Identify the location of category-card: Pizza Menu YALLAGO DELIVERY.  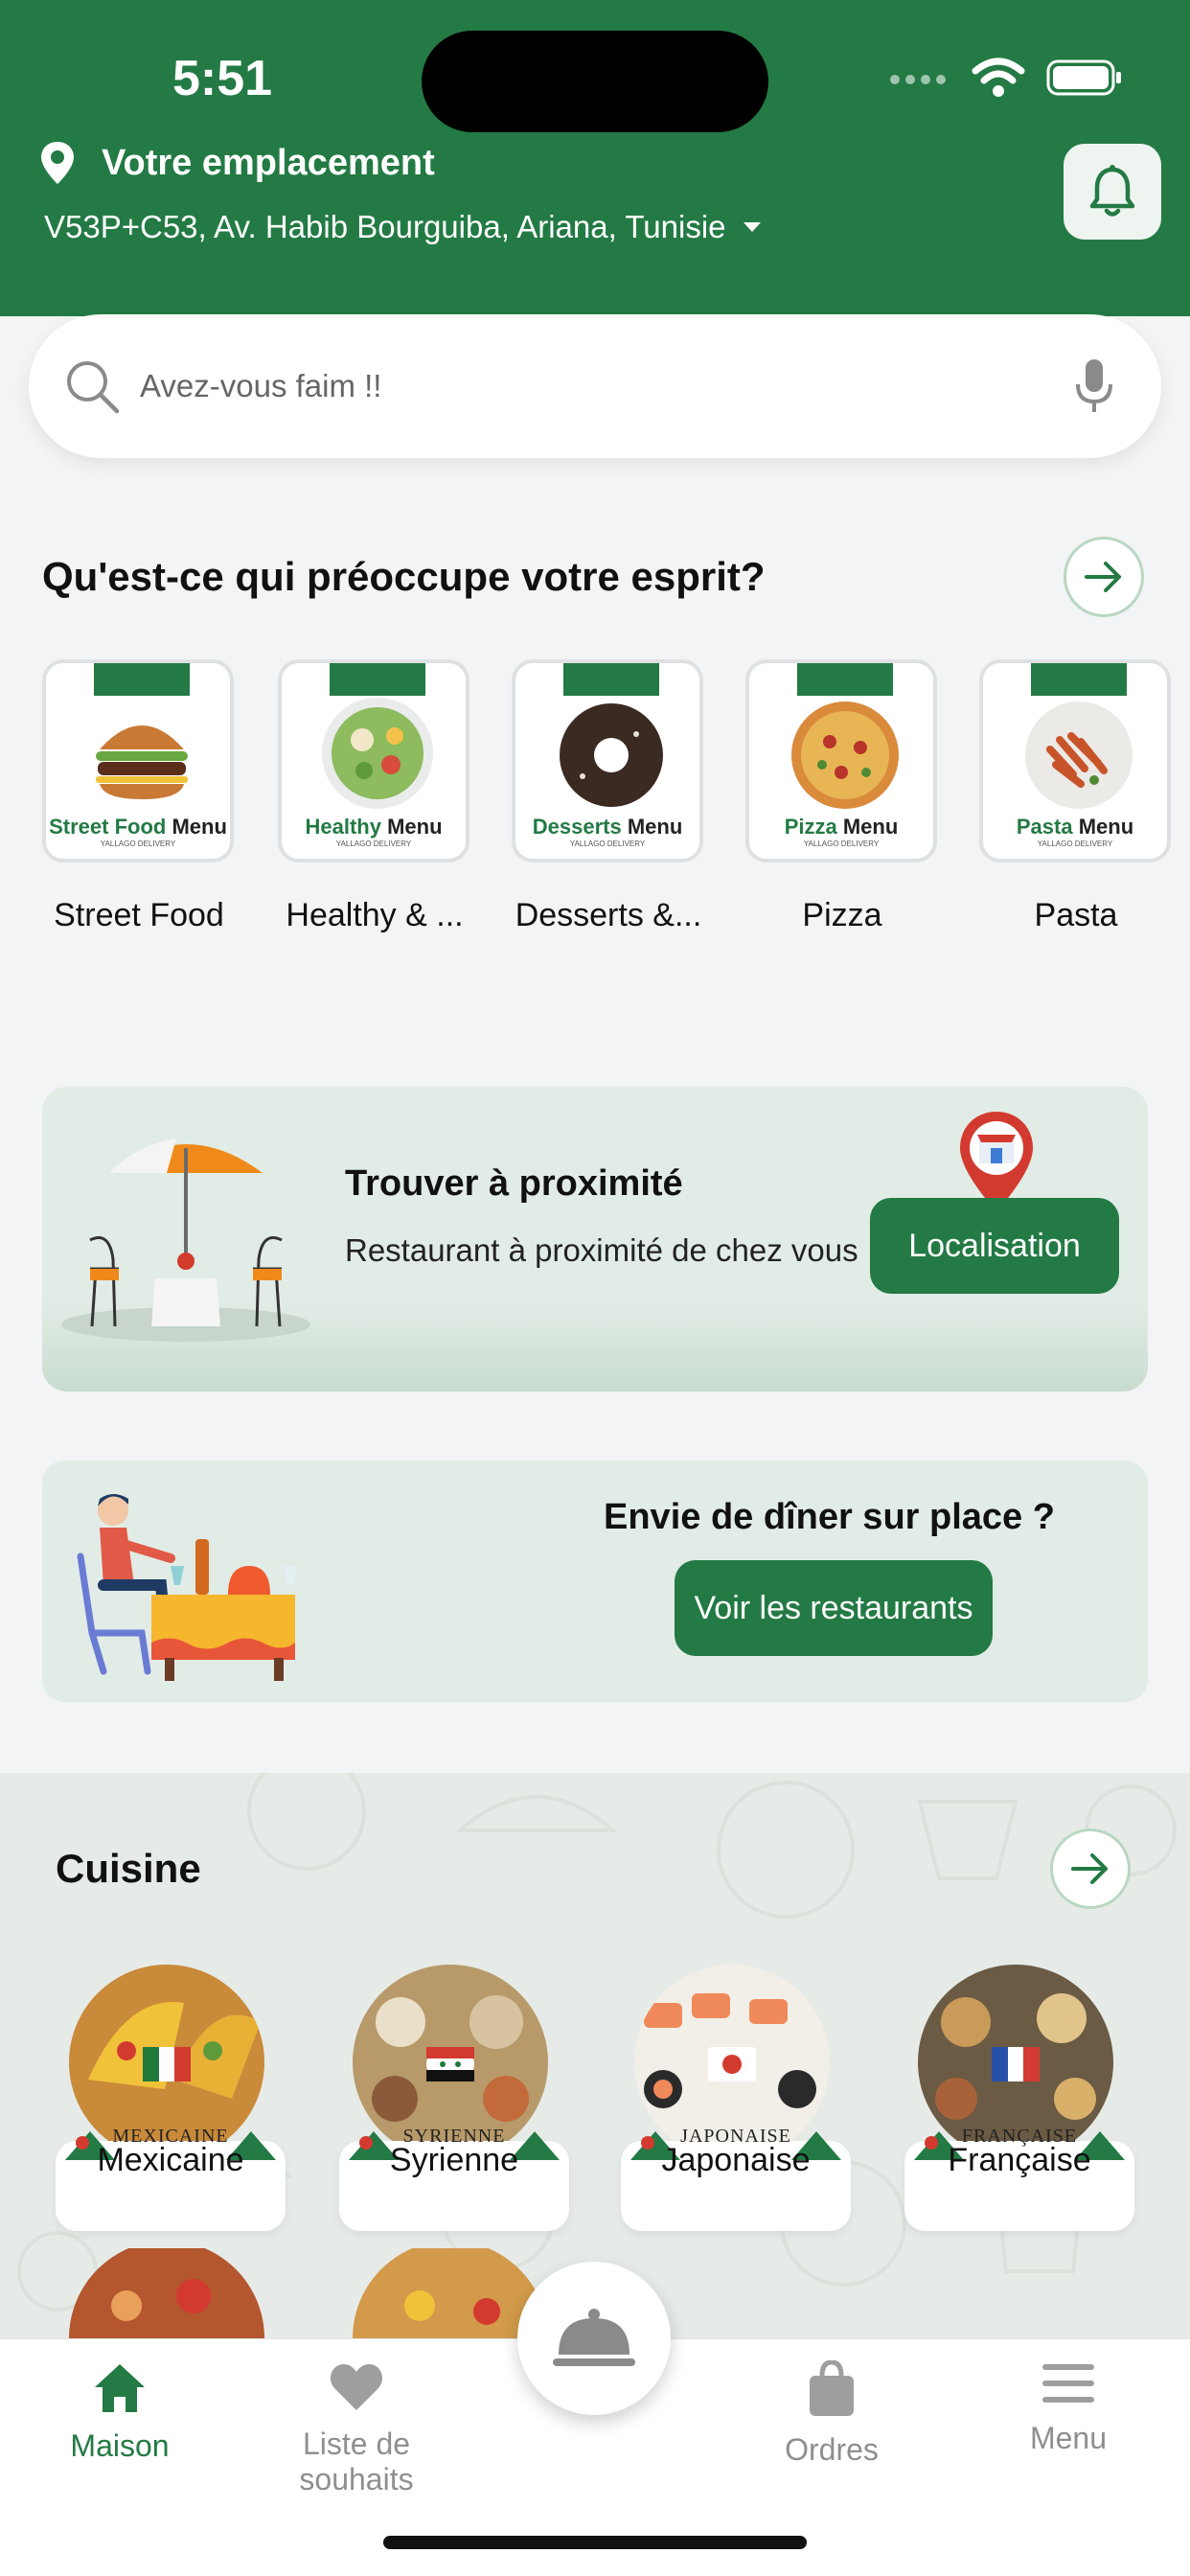
(841, 760).